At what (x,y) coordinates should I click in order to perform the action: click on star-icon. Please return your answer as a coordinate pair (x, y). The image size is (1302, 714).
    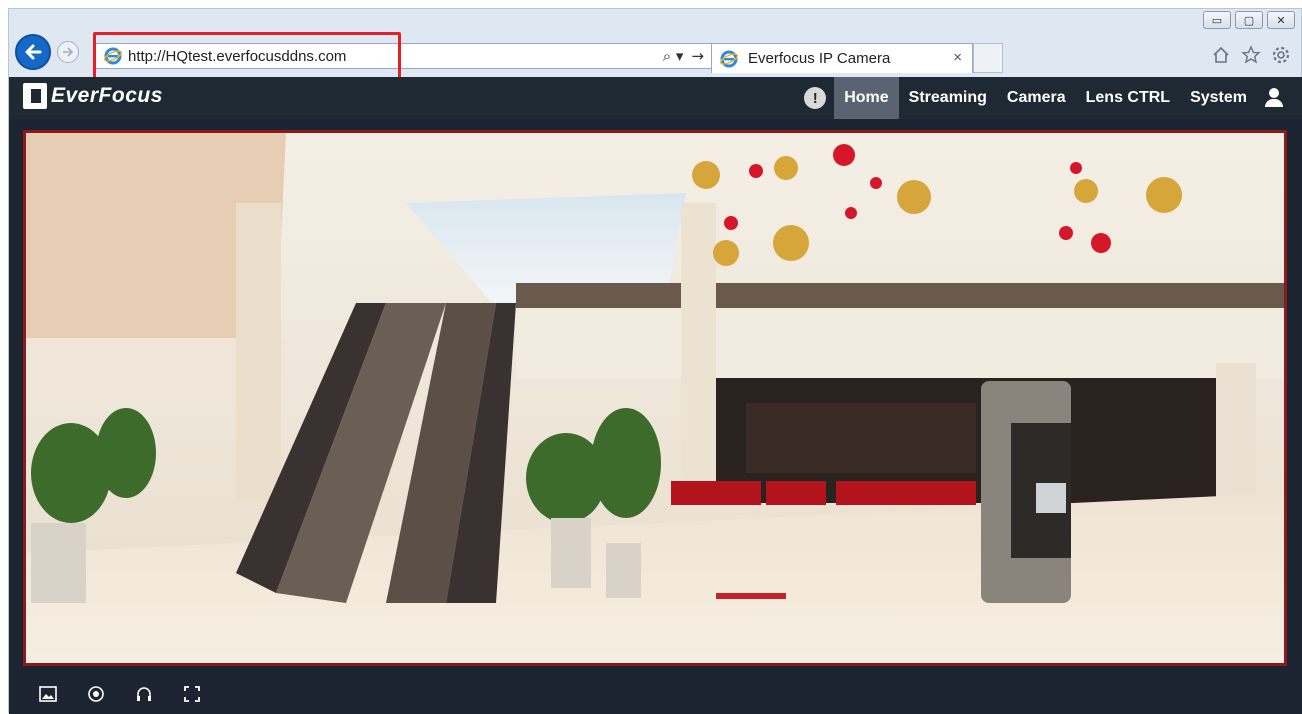
    Looking at the image, I should click on (1251, 55).